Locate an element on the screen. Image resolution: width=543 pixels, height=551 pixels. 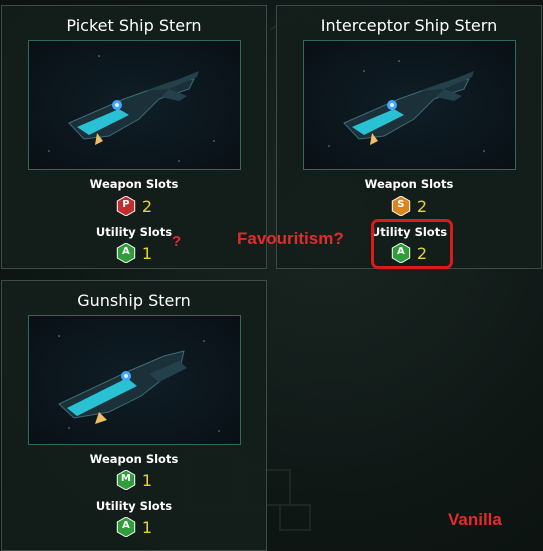
weapon-slots-row: P 2 is located at coordinates (134, 206).